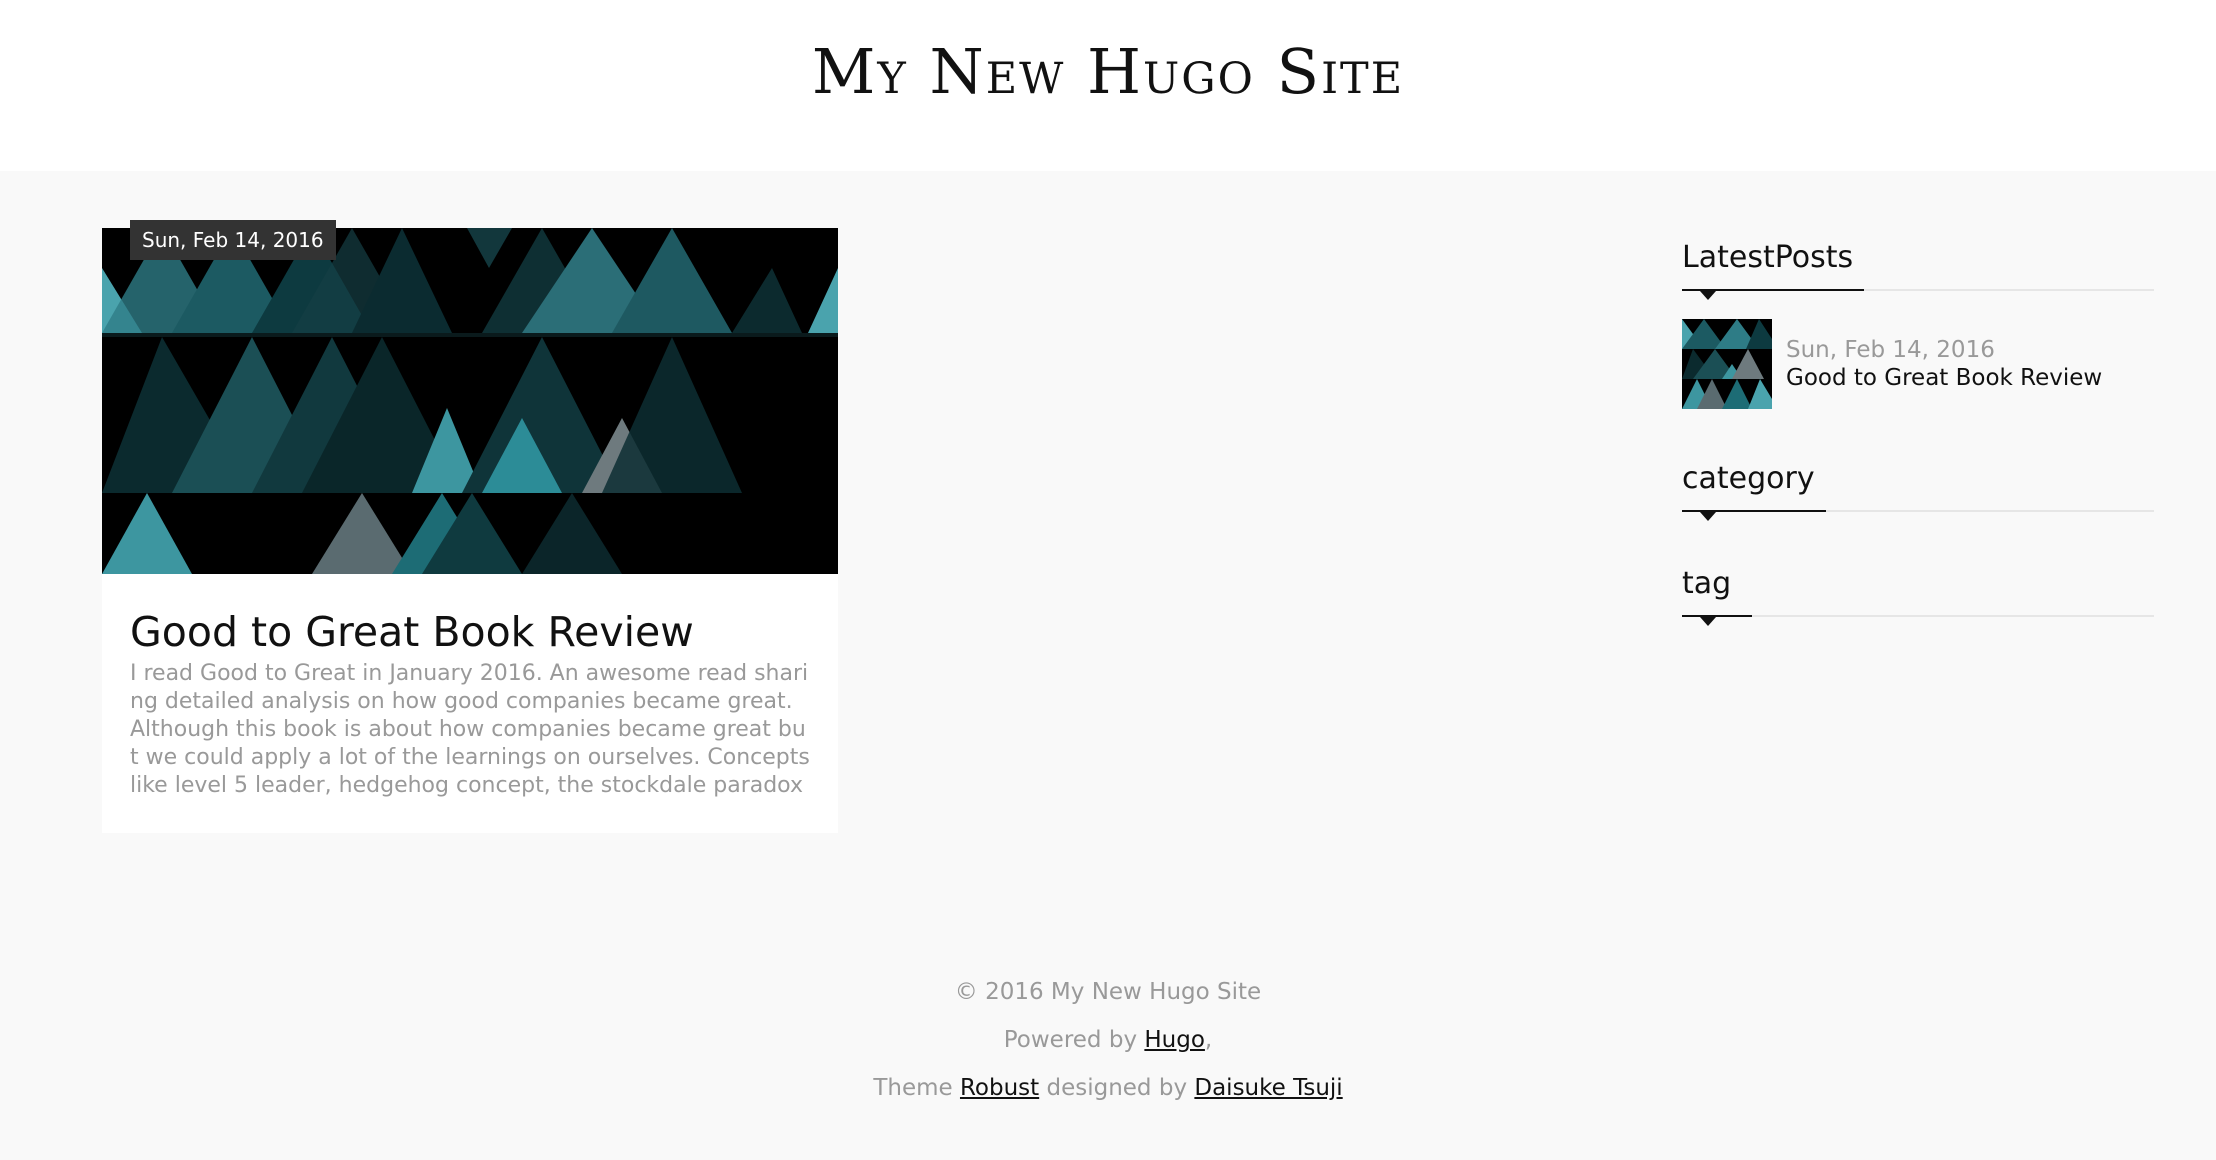 The height and width of the screenshot is (1160, 2216). I want to click on powered-by-label: Powered by, so click(1070, 1040).